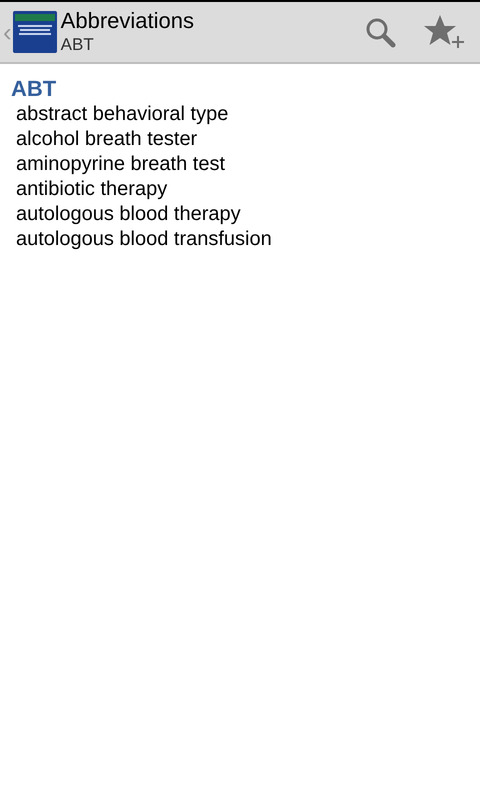  Describe the element at coordinates (34, 32) in the screenshot. I see `app-logo-icon` at that location.